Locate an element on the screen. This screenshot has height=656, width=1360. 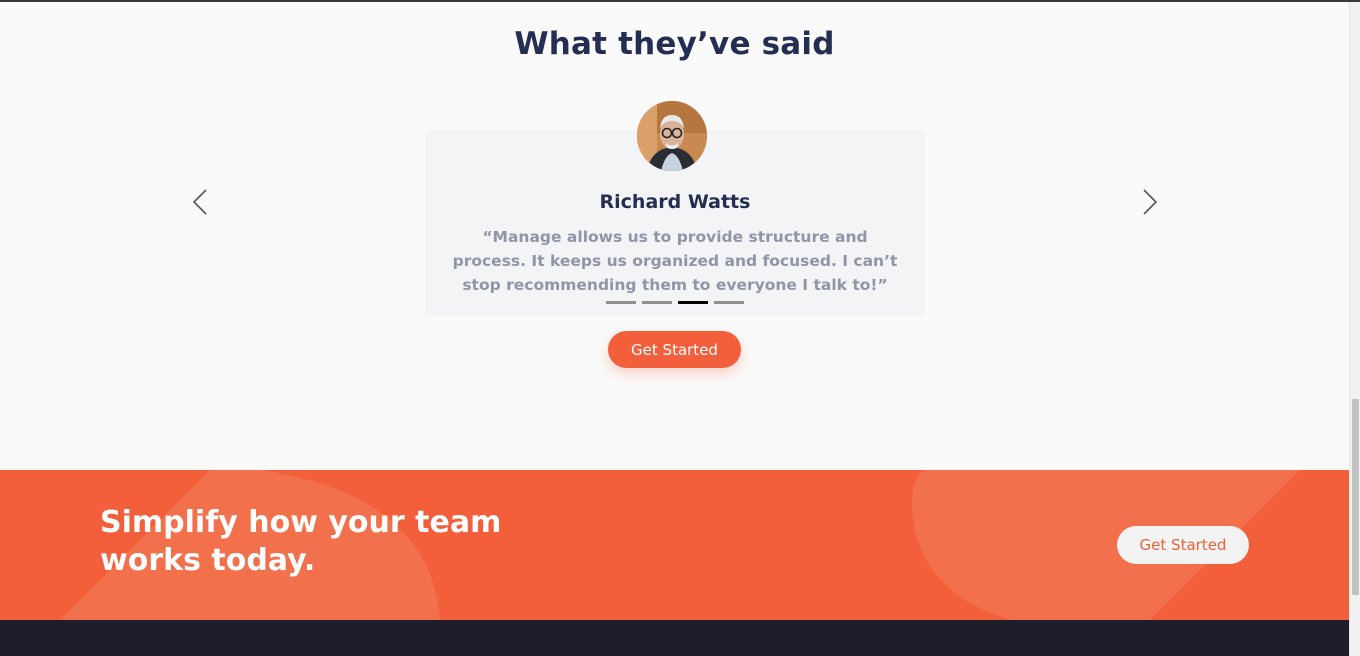
scrollbar-thumb is located at coordinates (1355, 497).